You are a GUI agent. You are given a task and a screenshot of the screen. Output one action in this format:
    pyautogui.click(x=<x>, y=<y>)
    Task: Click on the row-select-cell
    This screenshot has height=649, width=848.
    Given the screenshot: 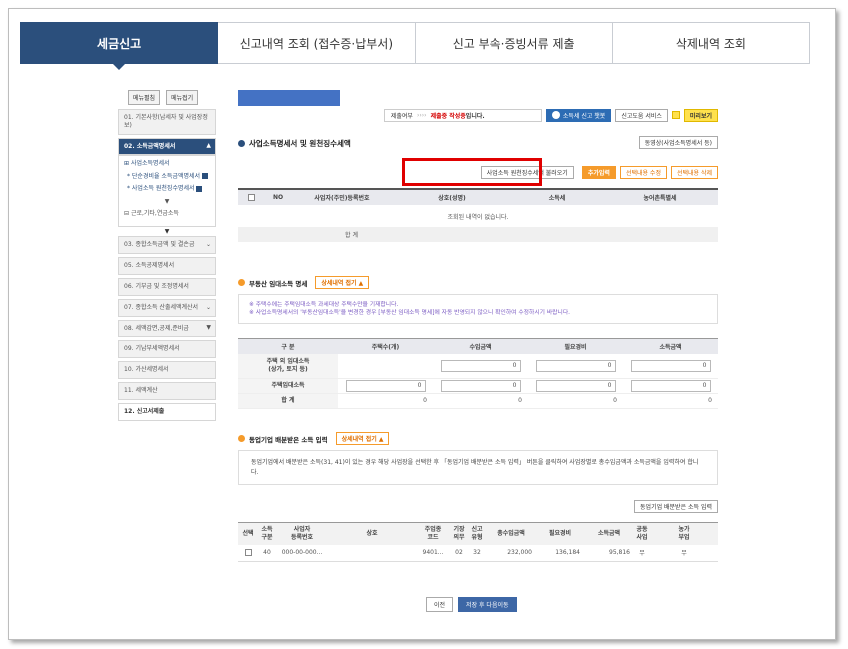 What is the action you would take?
    pyautogui.click(x=248, y=553)
    